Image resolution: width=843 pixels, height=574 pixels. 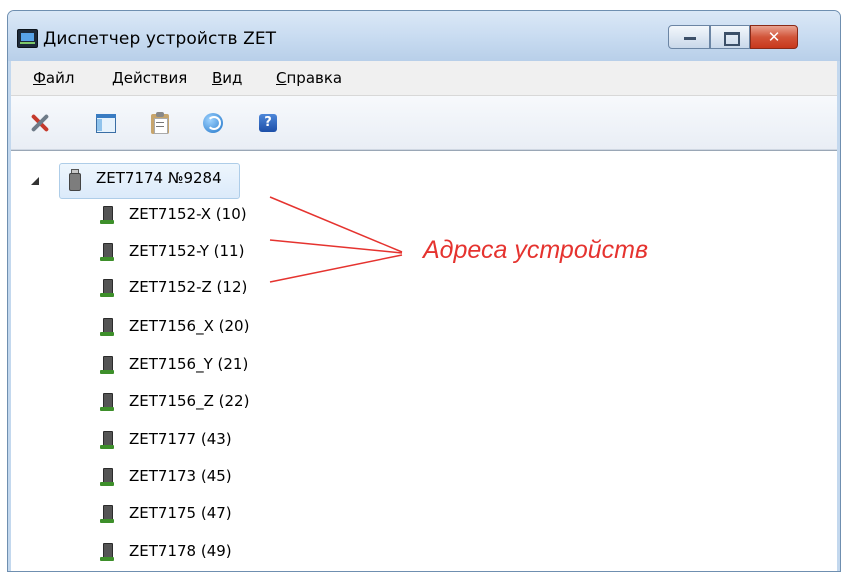 What do you see at coordinates (149, 78) in the screenshot?
I see `menu-actions: Действия` at bounding box center [149, 78].